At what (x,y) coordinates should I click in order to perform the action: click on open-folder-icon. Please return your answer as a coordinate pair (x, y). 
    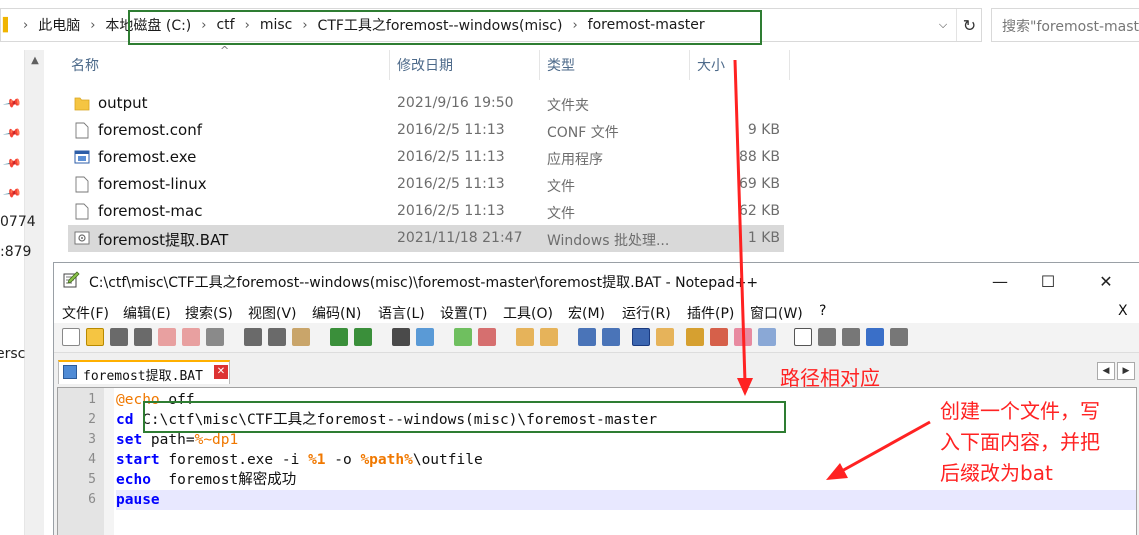
    Looking at the image, I should click on (95, 337).